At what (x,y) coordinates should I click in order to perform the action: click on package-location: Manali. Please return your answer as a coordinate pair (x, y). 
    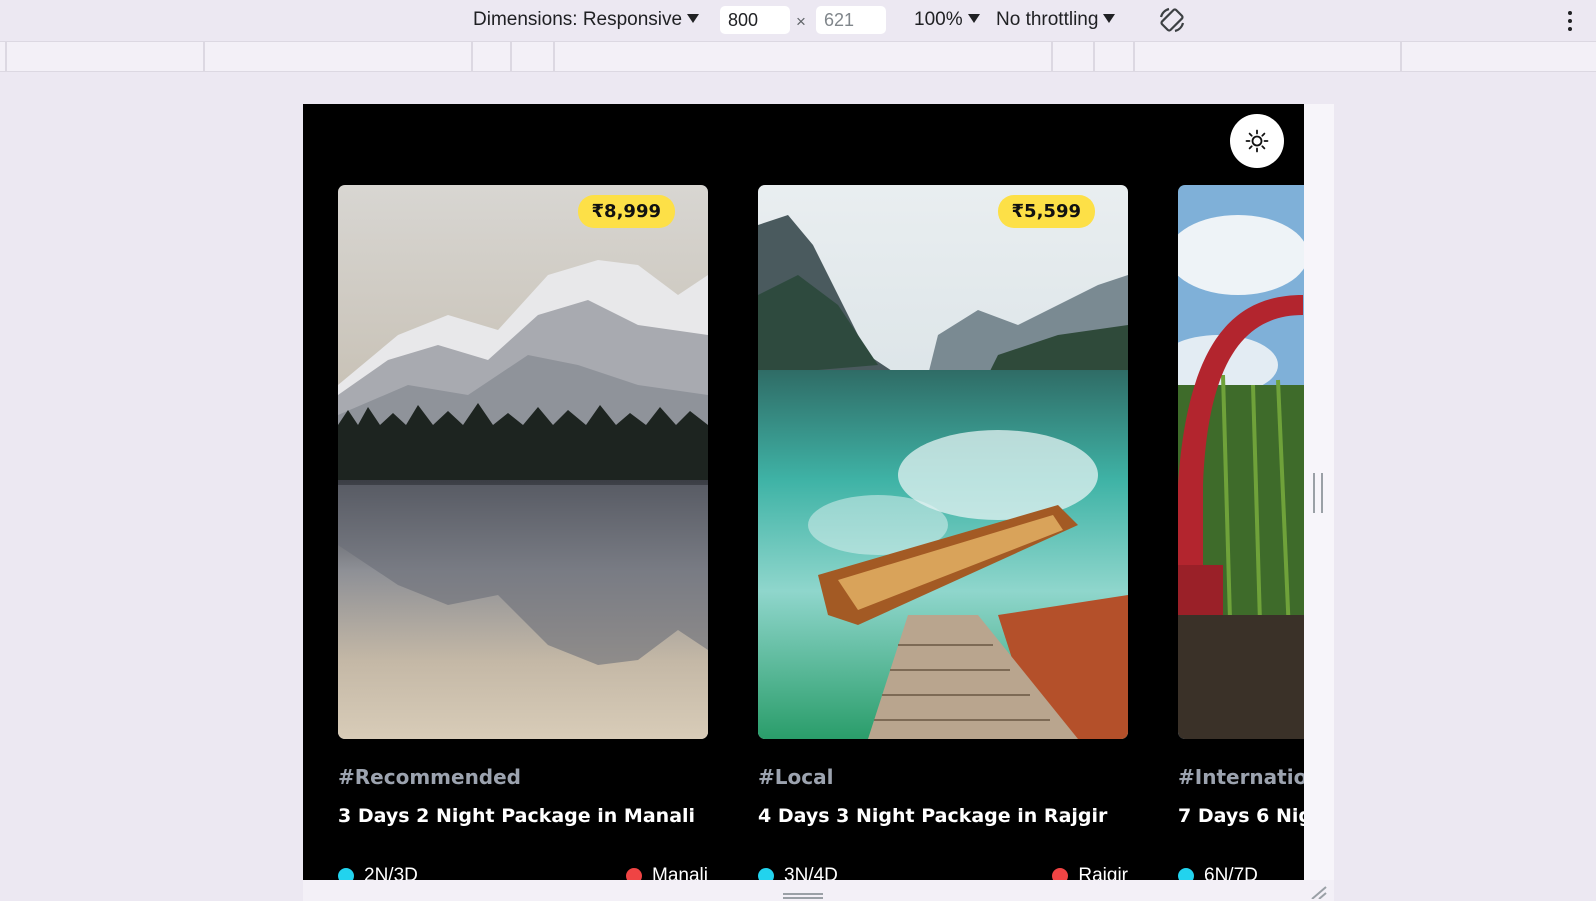
    Looking at the image, I should click on (680, 872).